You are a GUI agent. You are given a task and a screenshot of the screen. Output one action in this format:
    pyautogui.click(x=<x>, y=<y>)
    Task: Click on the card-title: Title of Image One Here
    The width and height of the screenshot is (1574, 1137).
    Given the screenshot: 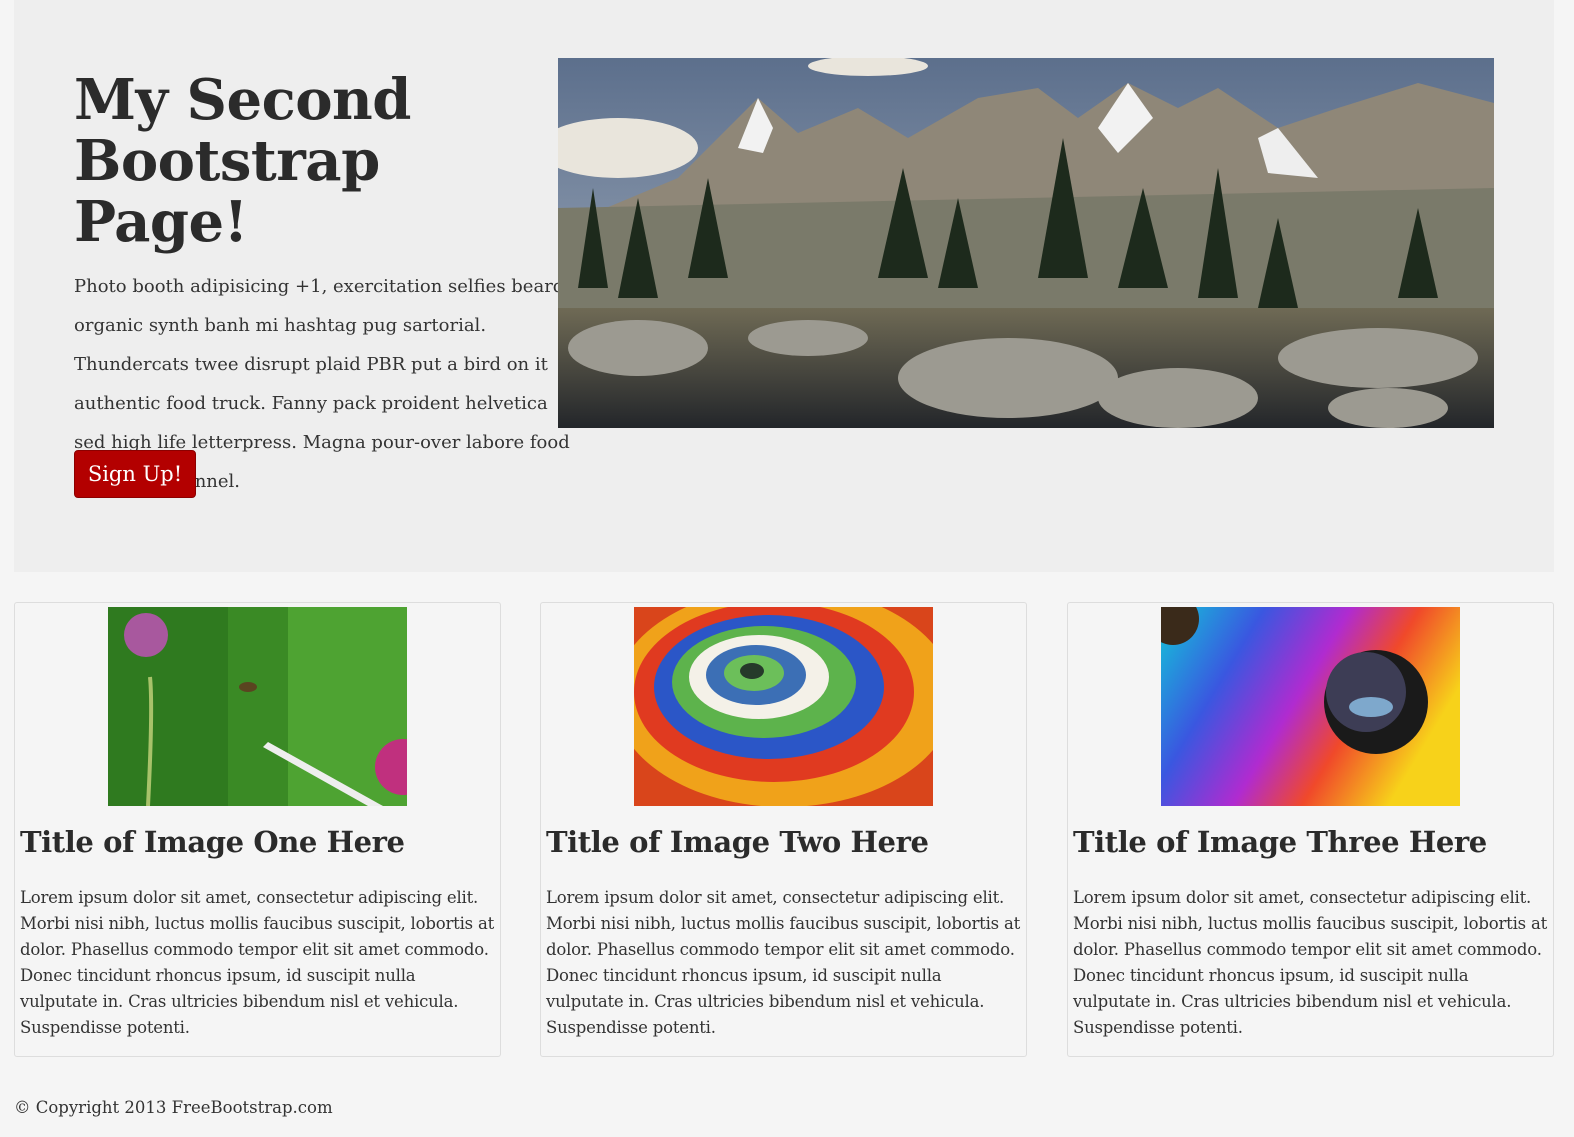 What is the action you would take?
    pyautogui.click(x=212, y=842)
    